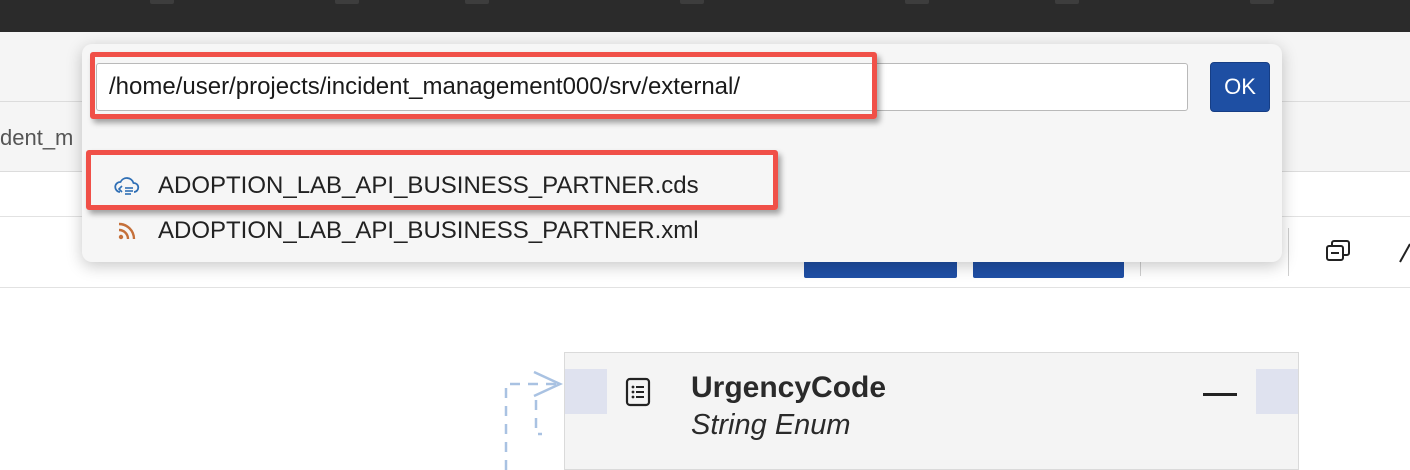  What do you see at coordinates (1338, 252) in the screenshot?
I see `restore-window-icon` at bounding box center [1338, 252].